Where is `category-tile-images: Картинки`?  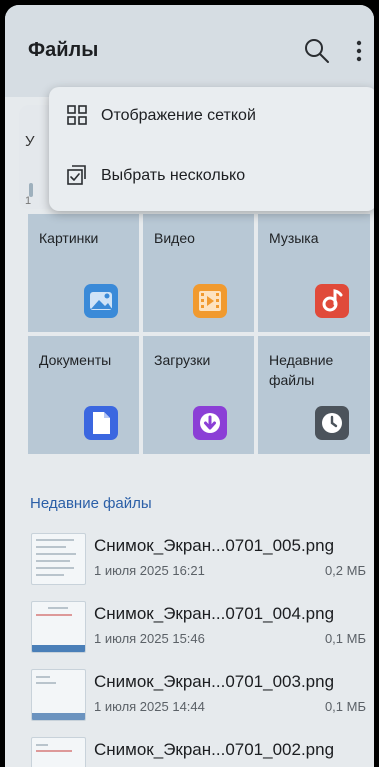
category-tile-images: Картинки is located at coordinates (83, 273).